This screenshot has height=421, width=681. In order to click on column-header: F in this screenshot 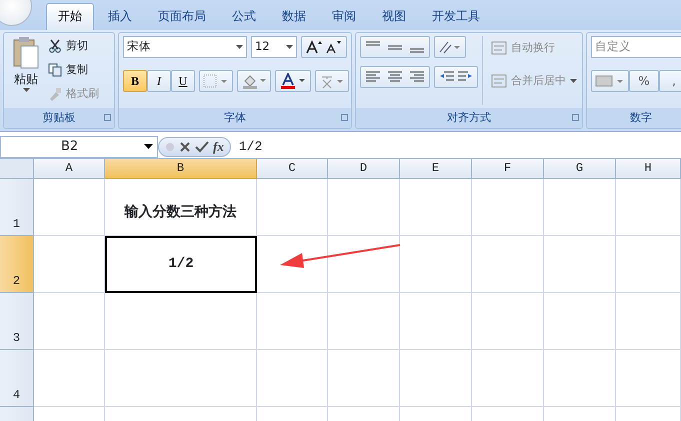, I will do `click(508, 169)`.